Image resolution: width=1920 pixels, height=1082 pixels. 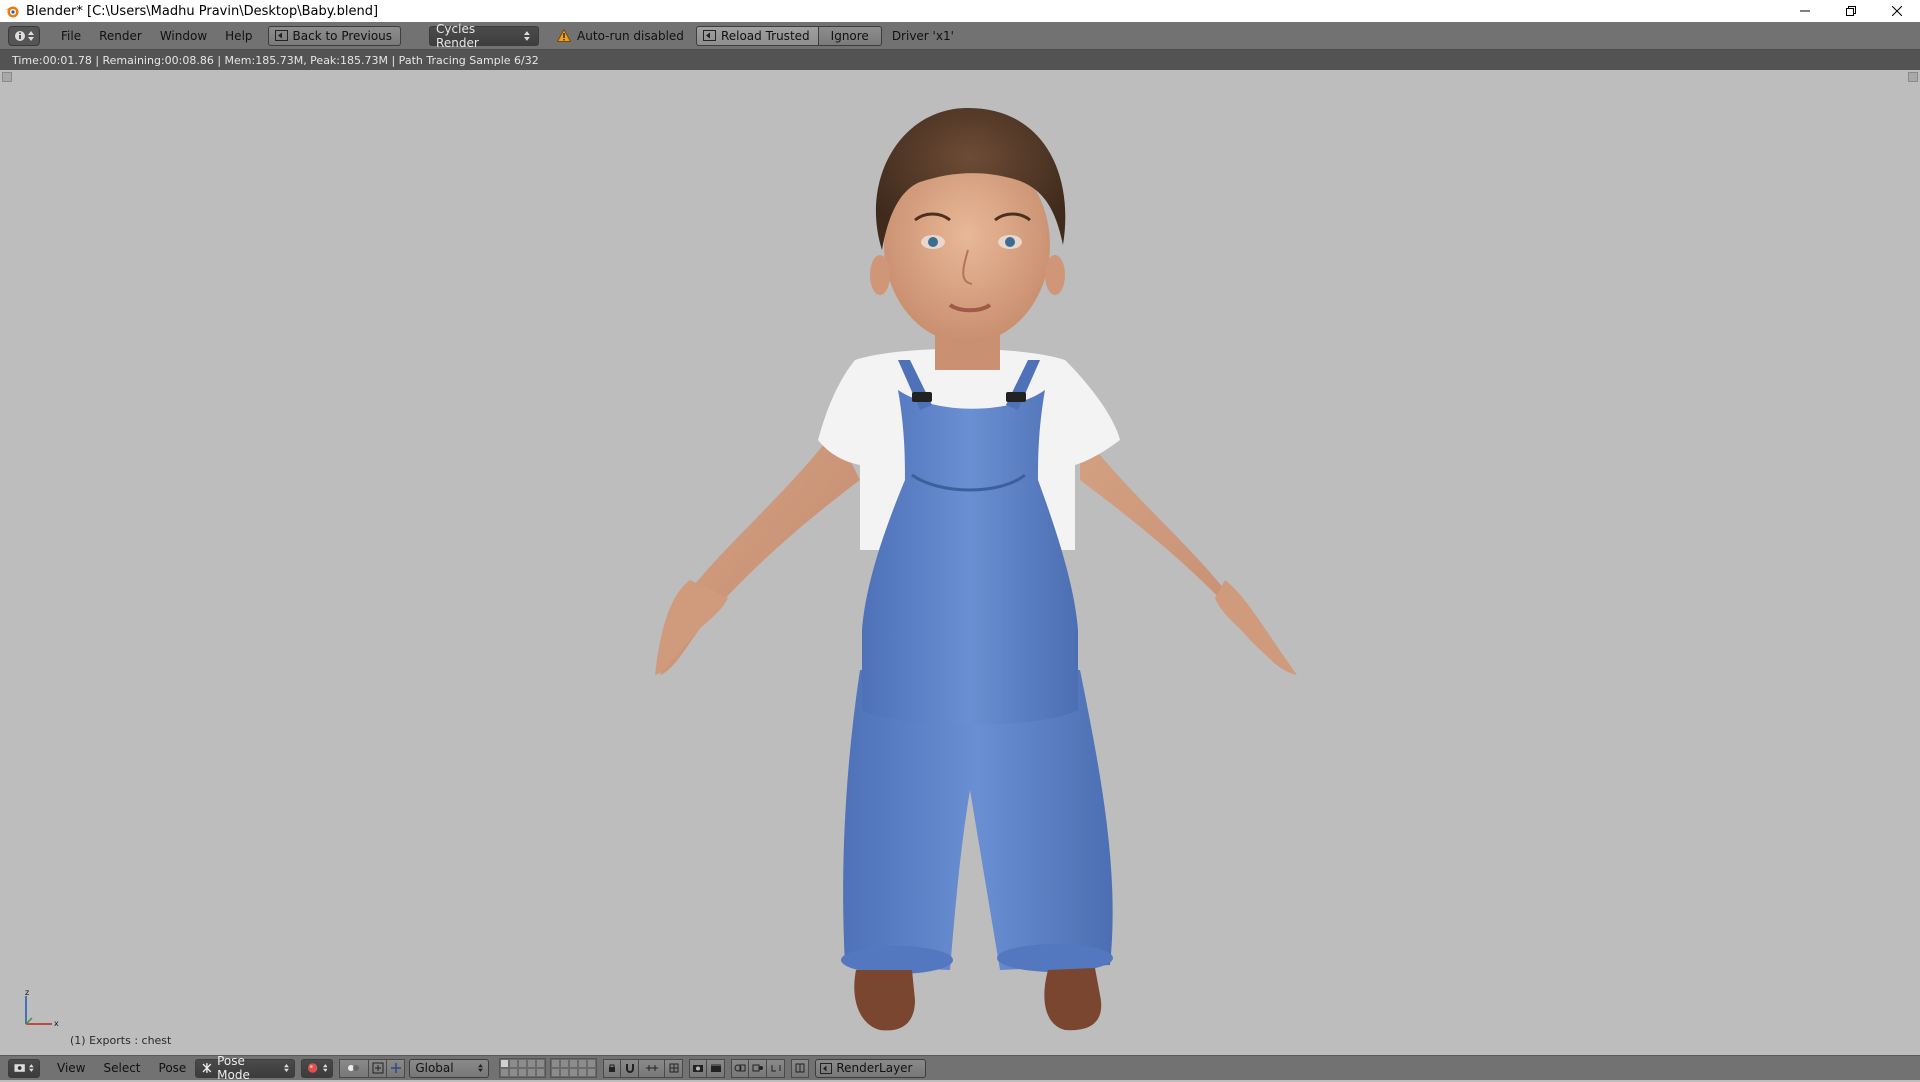 I want to click on render-engine-select: Cycles Render, so click(x=484, y=36).